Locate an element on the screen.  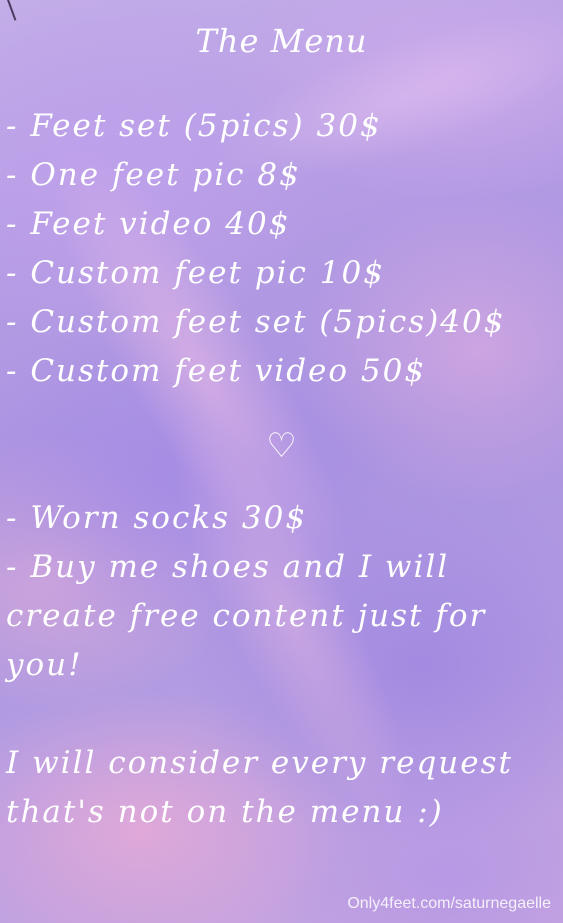
menu-item: - Feet video 40$ is located at coordinates (148, 224).